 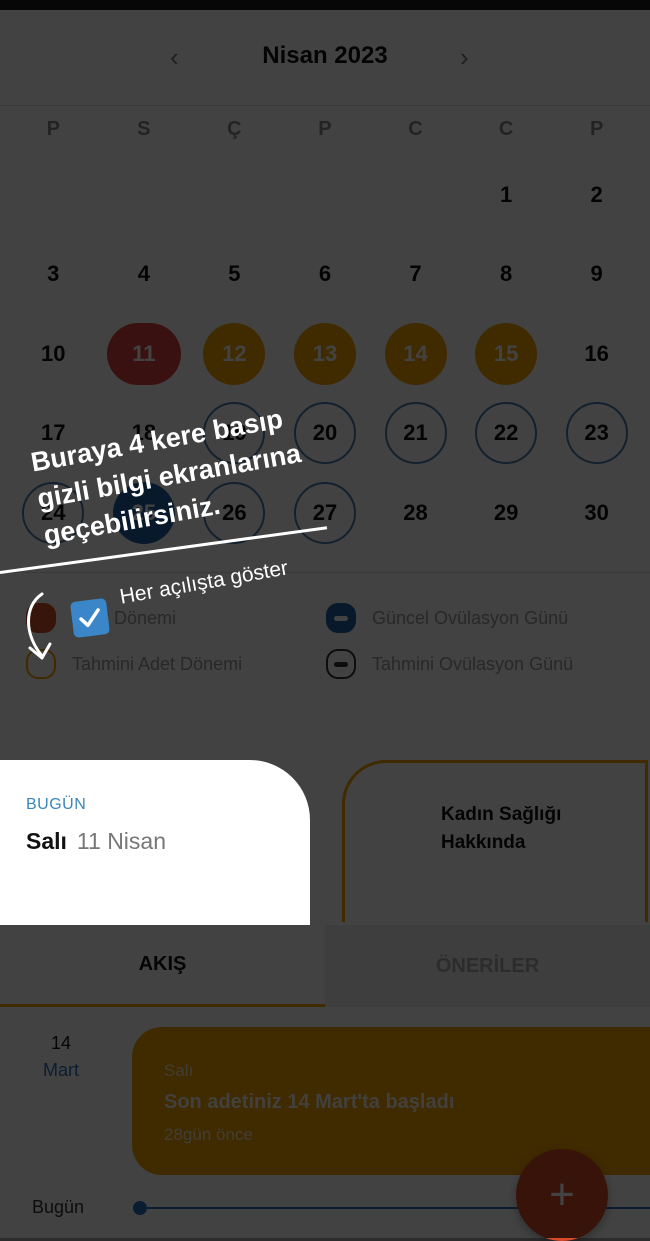 I want to click on calendar-day-7: 7, so click(x=416, y=274).